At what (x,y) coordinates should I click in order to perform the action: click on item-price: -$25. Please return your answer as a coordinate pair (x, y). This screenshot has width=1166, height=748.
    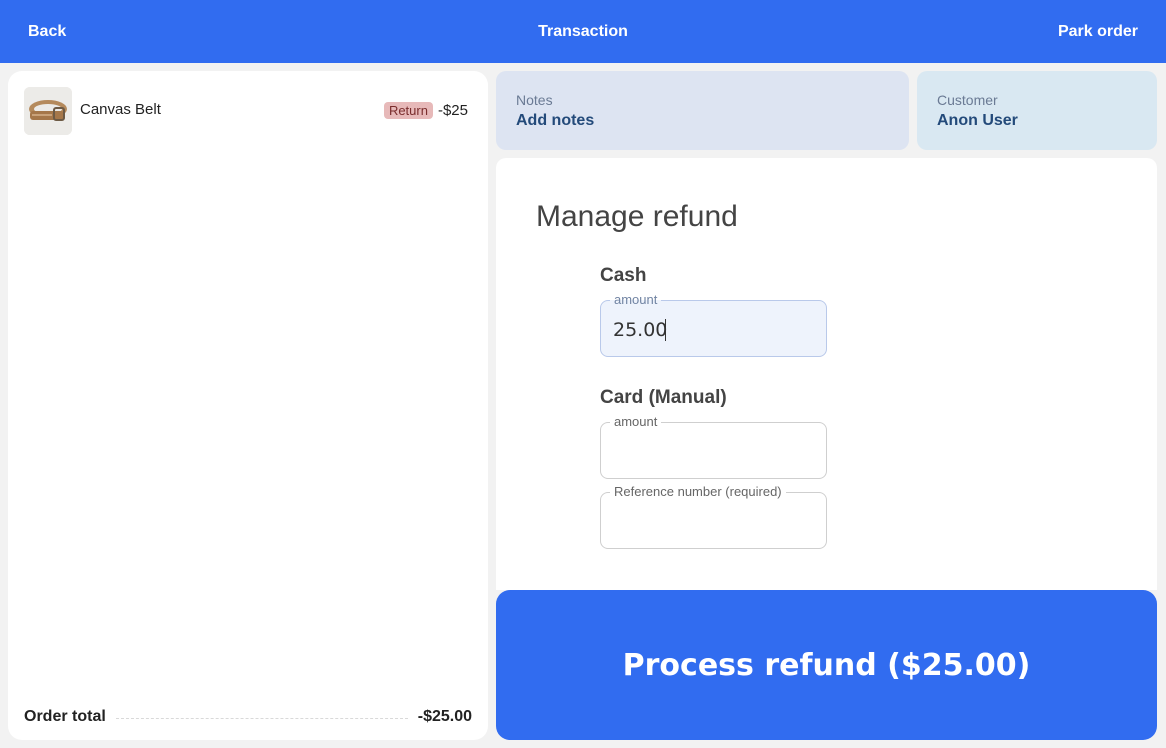
    Looking at the image, I should click on (452, 110).